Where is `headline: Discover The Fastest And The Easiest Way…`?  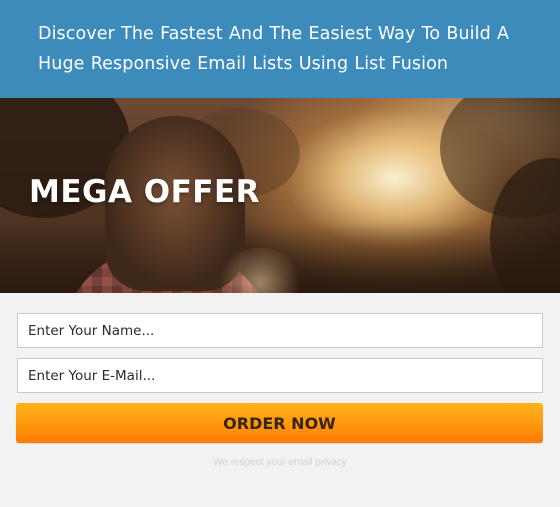
headline: Discover The Fastest And The Easiest Way… is located at coordinates (274, 49).